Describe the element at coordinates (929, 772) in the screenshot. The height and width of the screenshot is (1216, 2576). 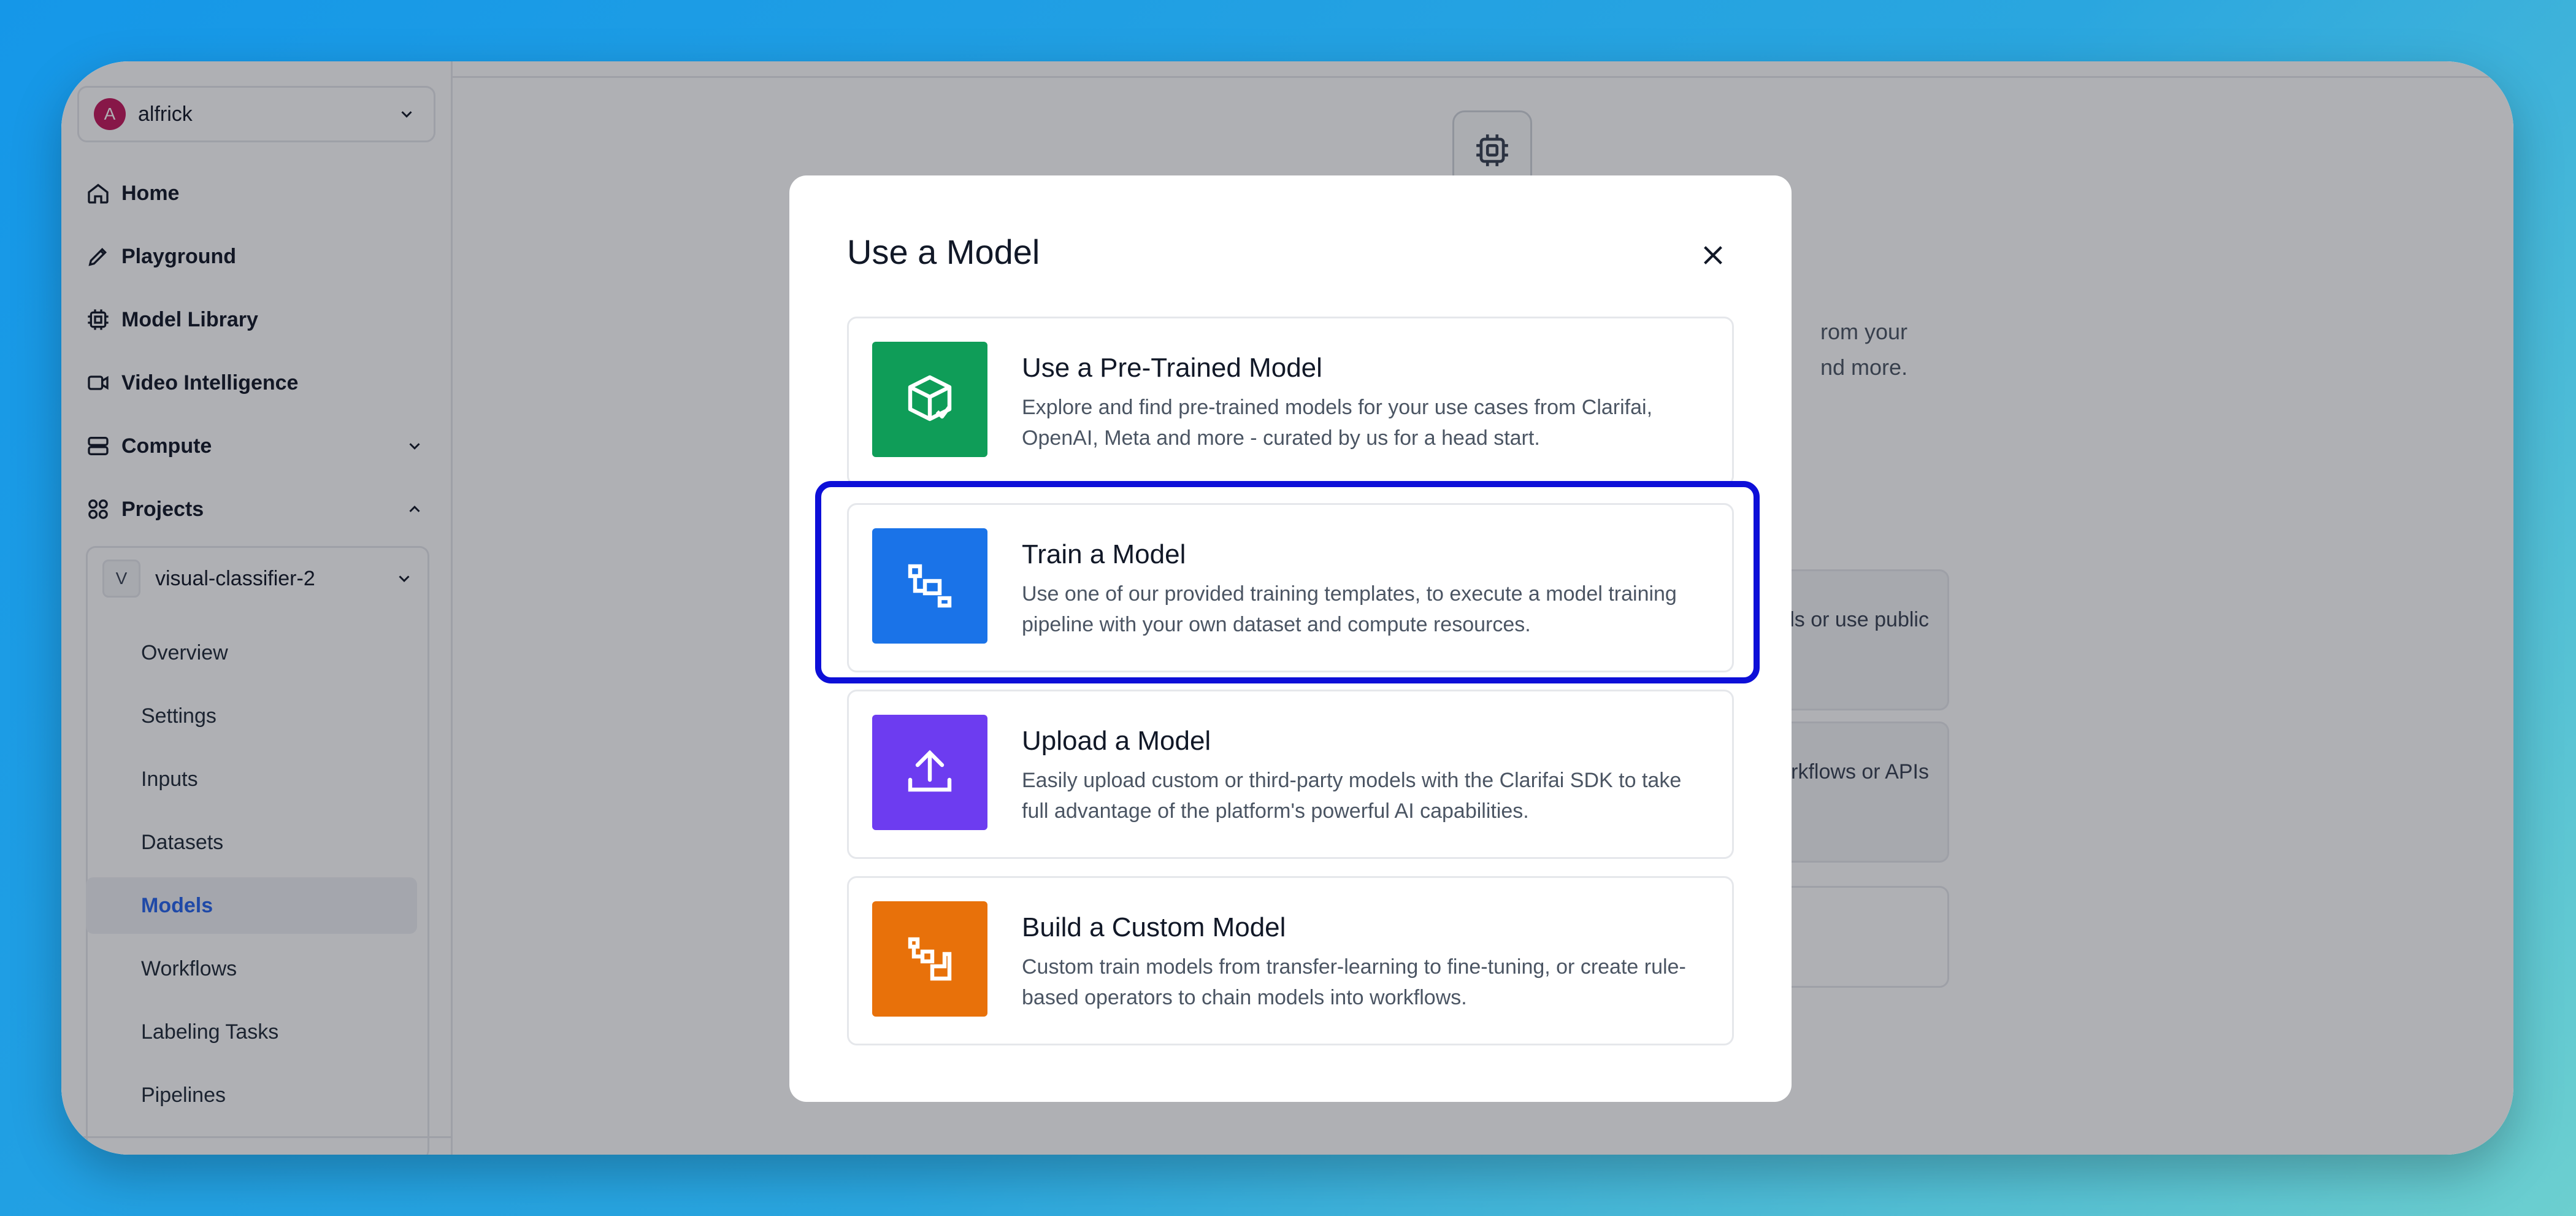
I see `upload-icon` at that location.